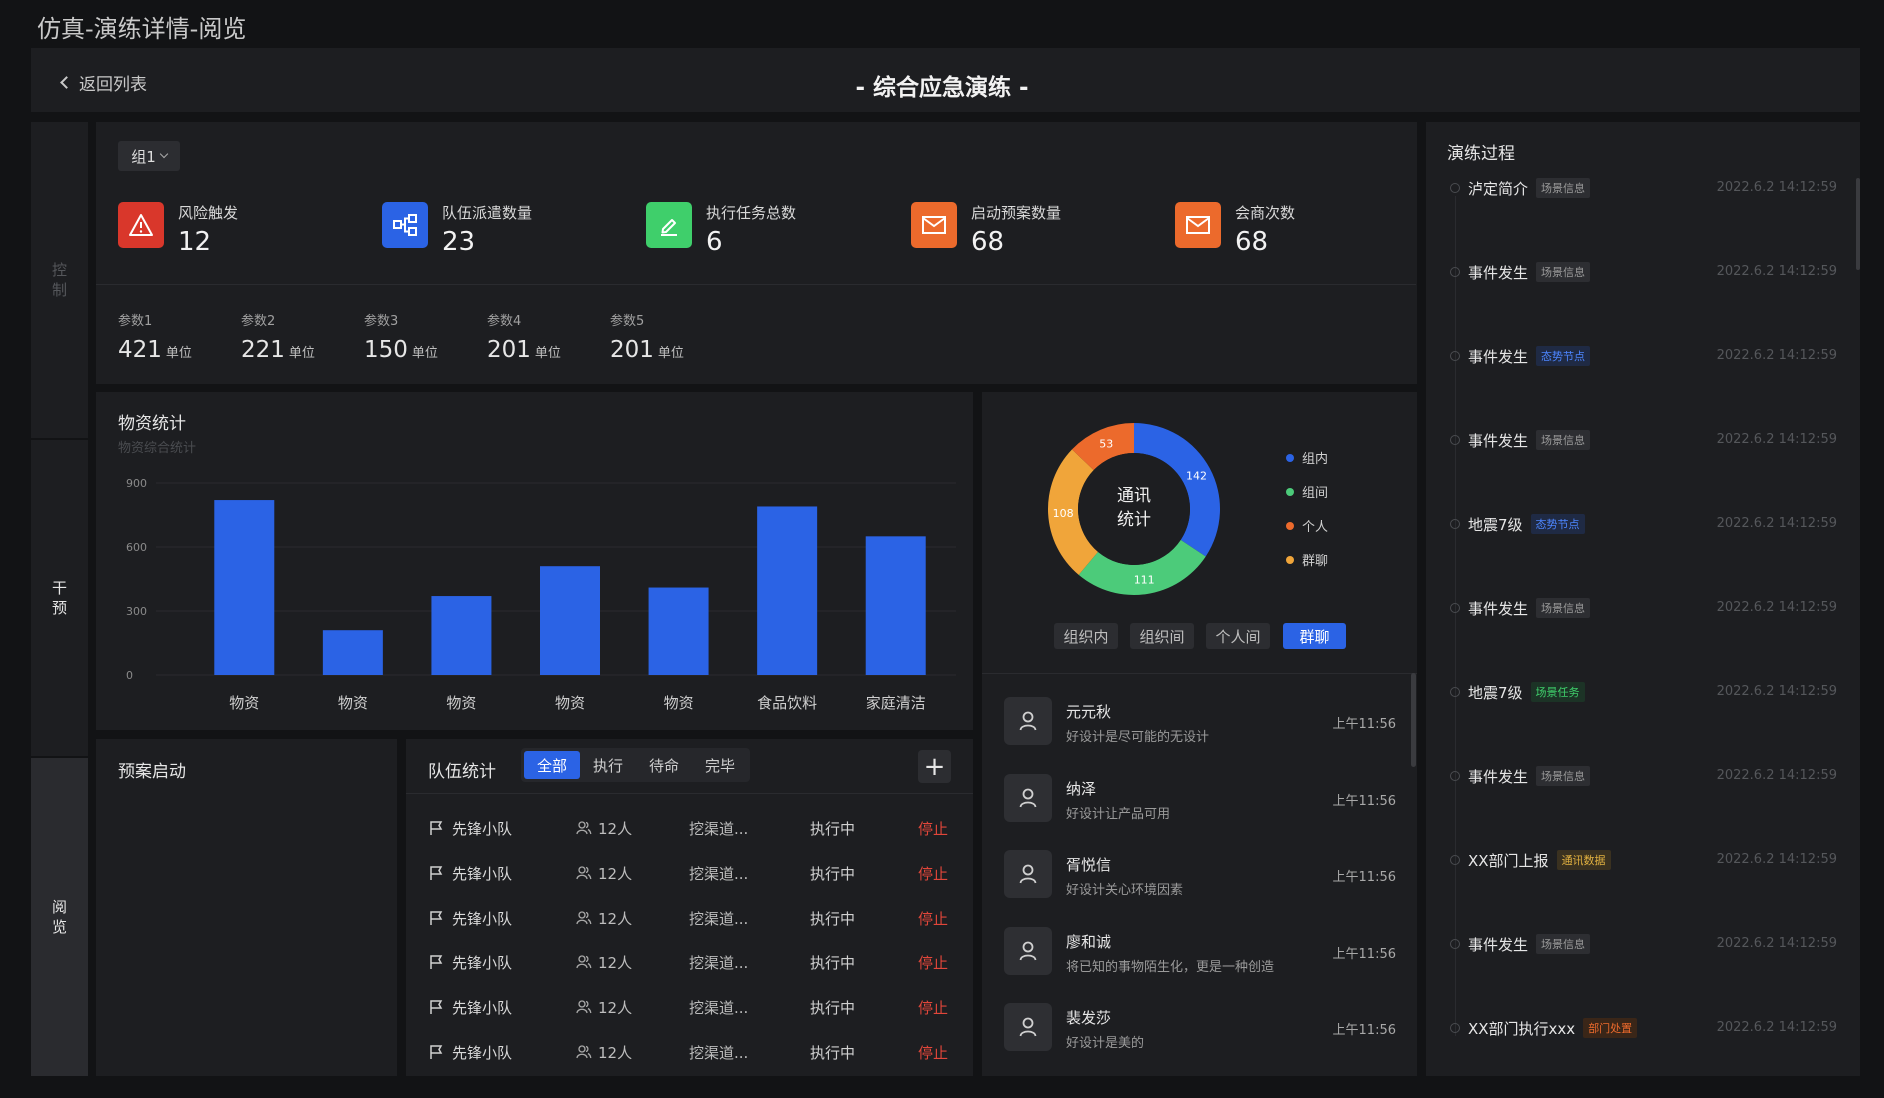 The width and height of the screenshot is (1884, 1098). What do you see at coordinates (59, 598) in the screenshot?
I see `rail-item-intervene: 干 预` at bounding box center [59, 598].